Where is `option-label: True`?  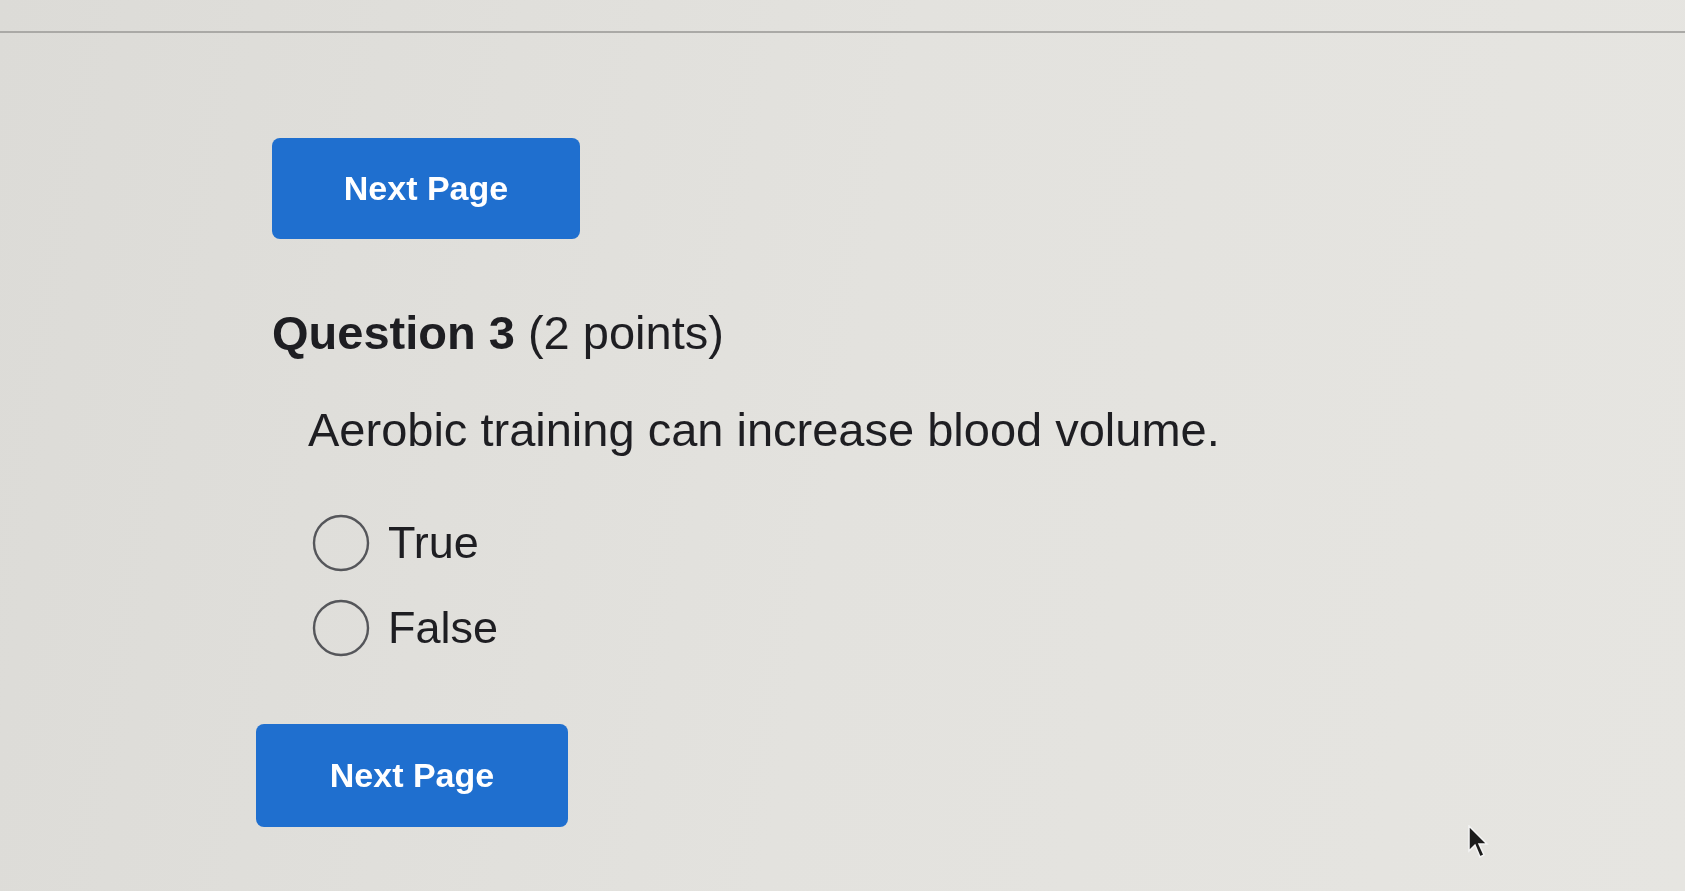
option-label: True is located at coordinates (433, 543).